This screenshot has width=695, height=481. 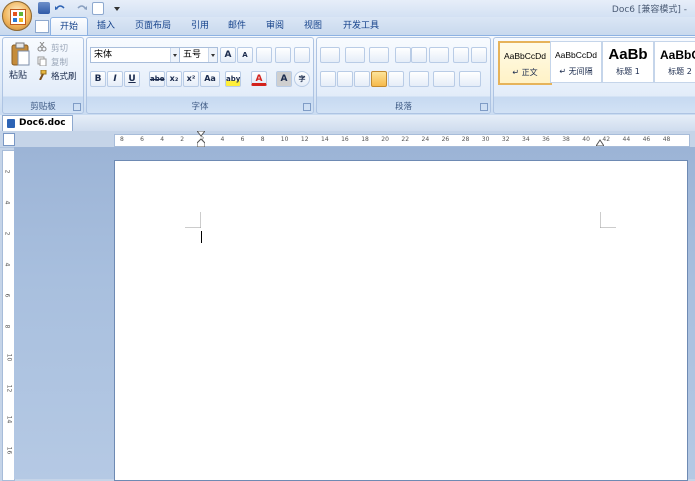 I want to click on window-title: Doc6 [兼容模式] -, so click(x=649, y=10).